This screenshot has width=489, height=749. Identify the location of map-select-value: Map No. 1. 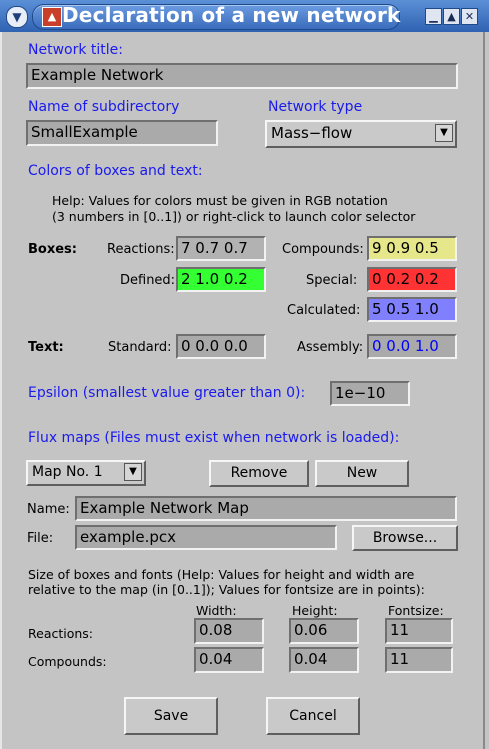
(67, 472).